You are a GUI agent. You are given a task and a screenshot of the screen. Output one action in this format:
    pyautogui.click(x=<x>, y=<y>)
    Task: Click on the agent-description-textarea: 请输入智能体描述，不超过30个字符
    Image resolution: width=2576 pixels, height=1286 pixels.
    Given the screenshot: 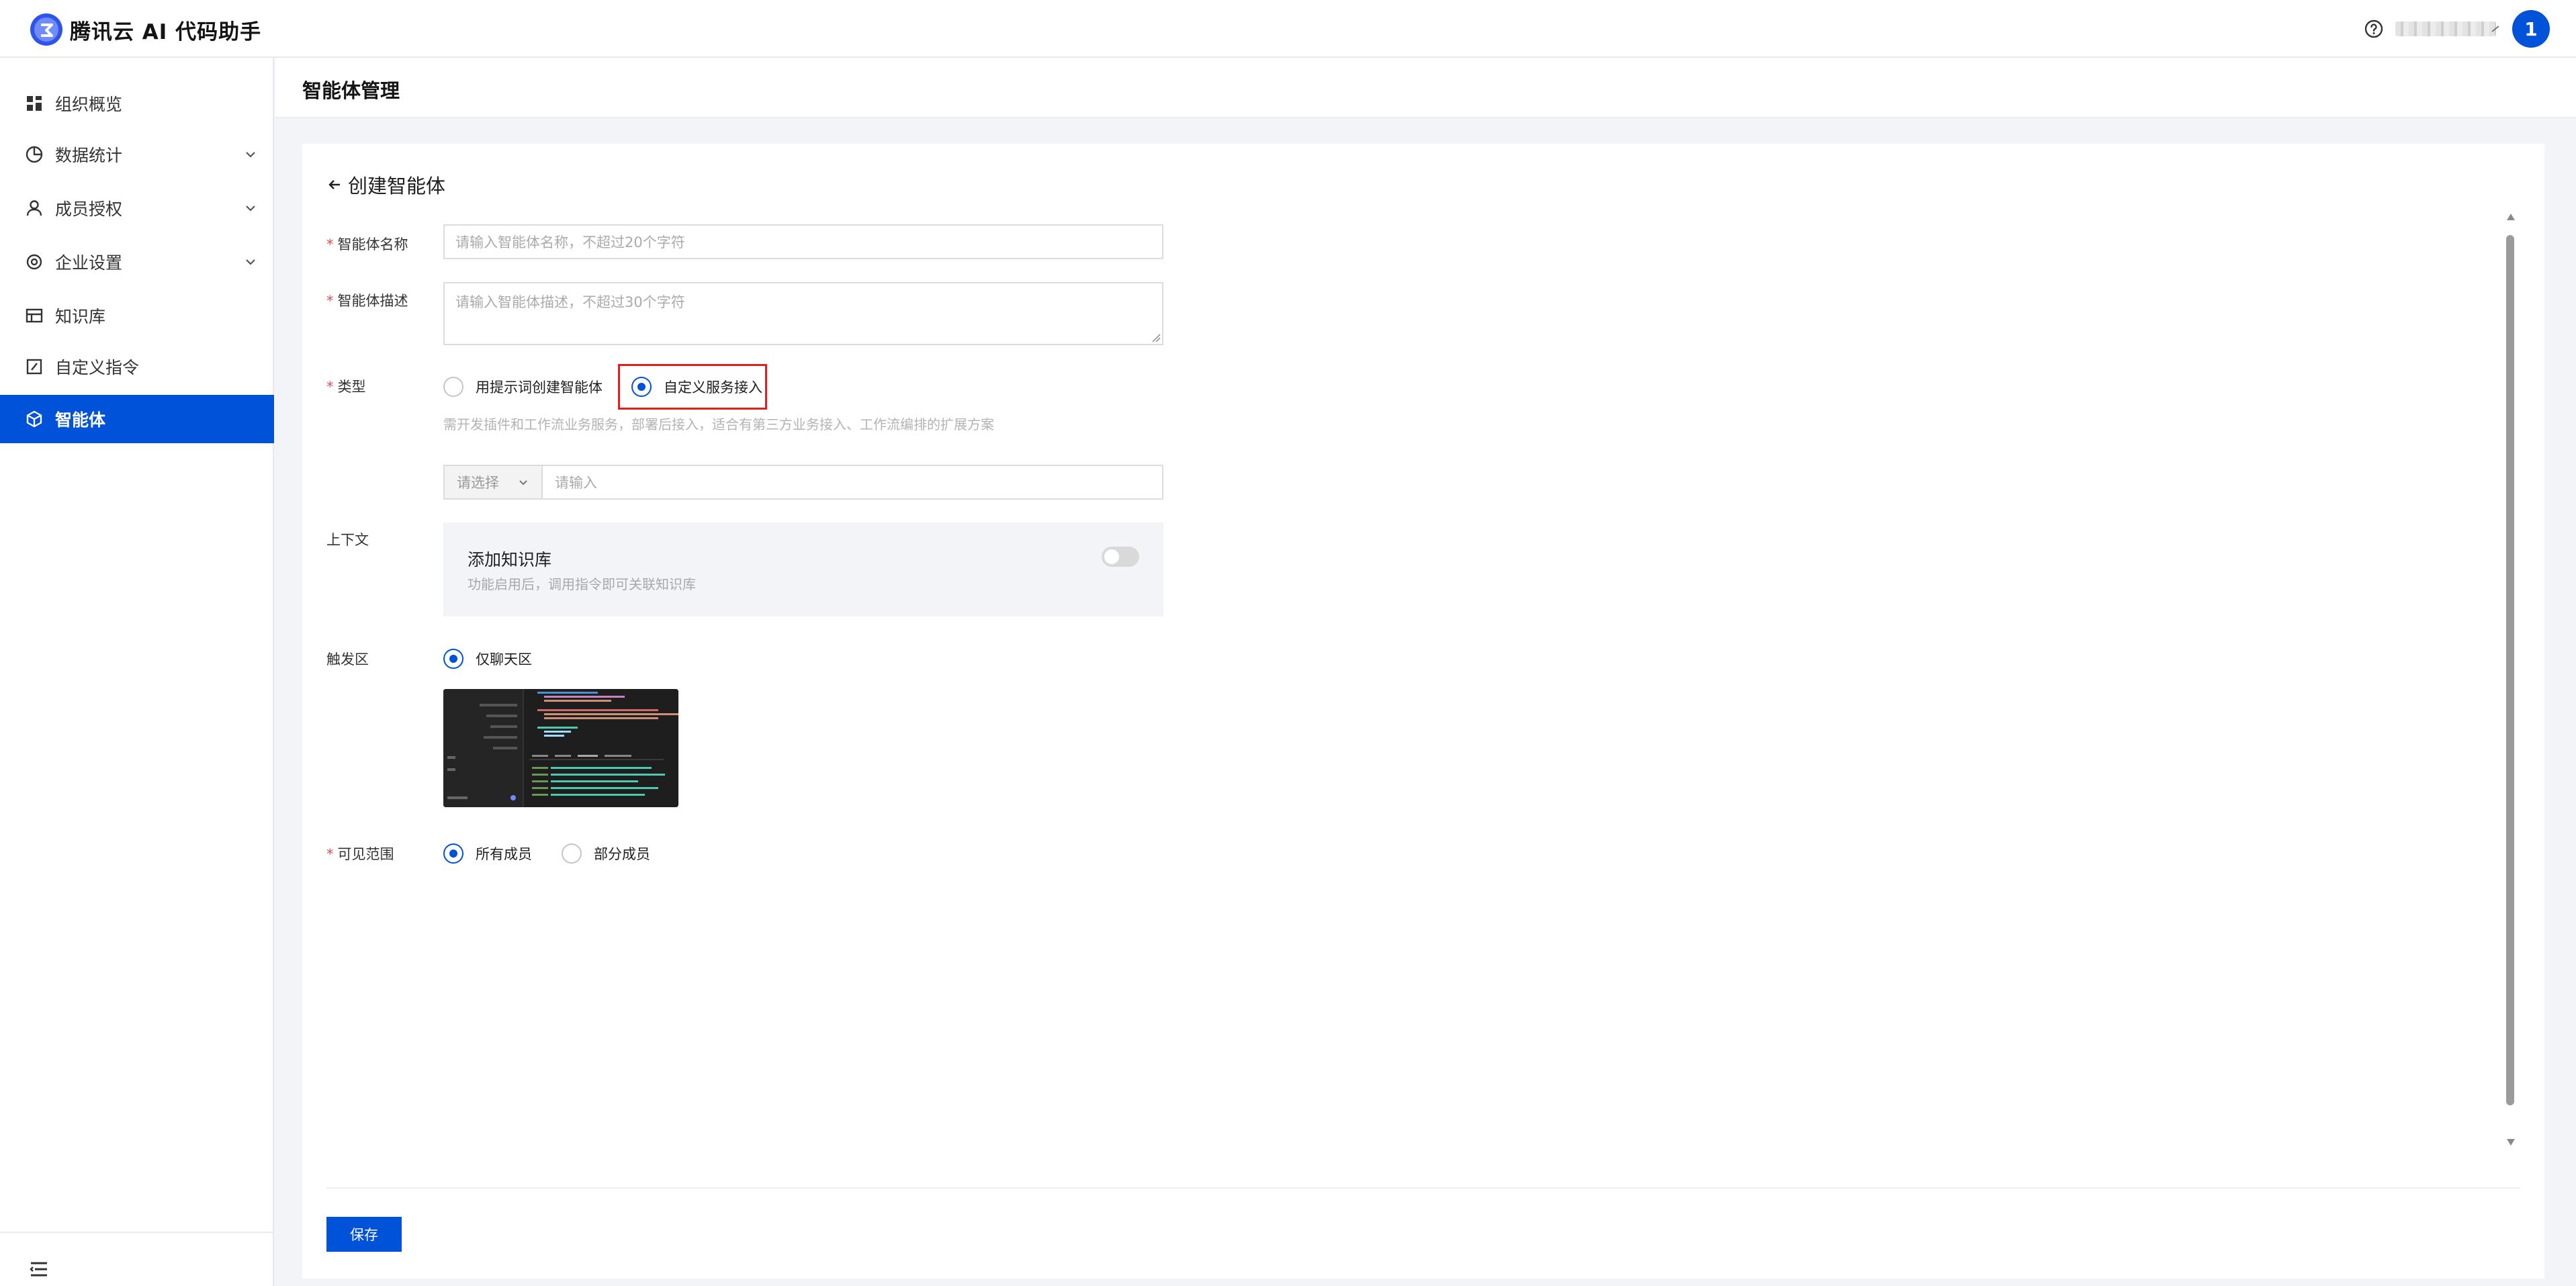 What is the action you would take?
    pyautogui.click(x=803, y=314)
    